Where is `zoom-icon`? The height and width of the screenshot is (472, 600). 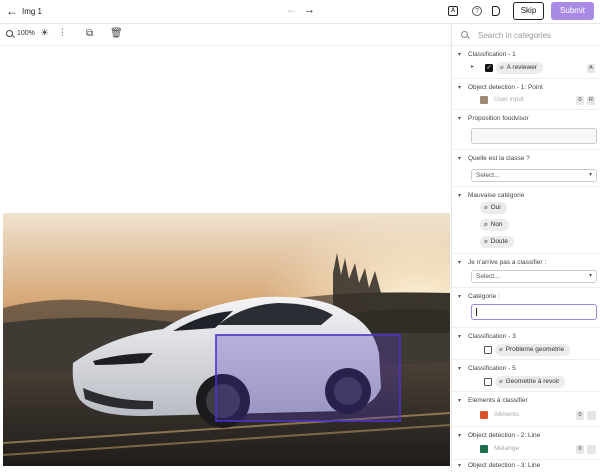 zoom-icon is located at coordinates (9, 33).